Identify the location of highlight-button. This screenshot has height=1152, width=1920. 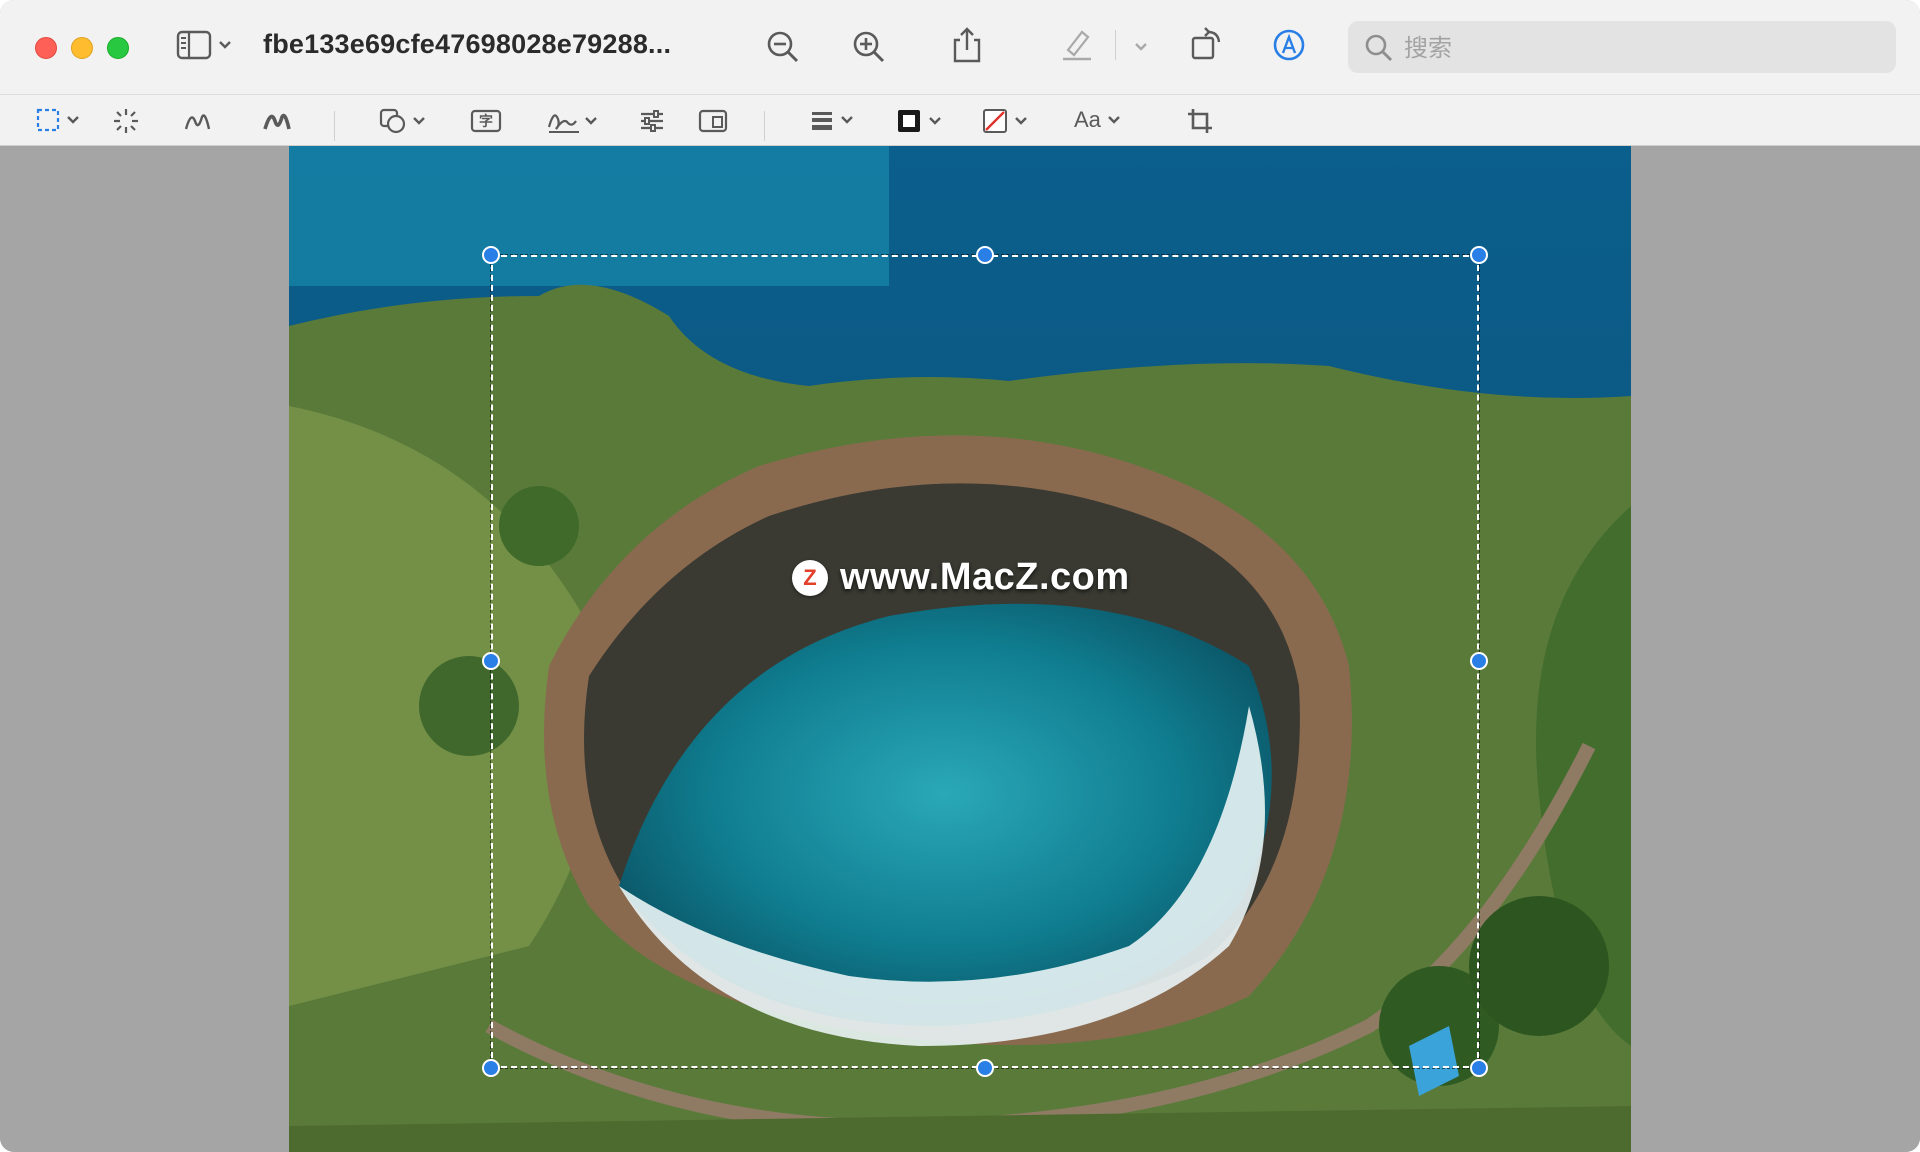
(1077, 44).